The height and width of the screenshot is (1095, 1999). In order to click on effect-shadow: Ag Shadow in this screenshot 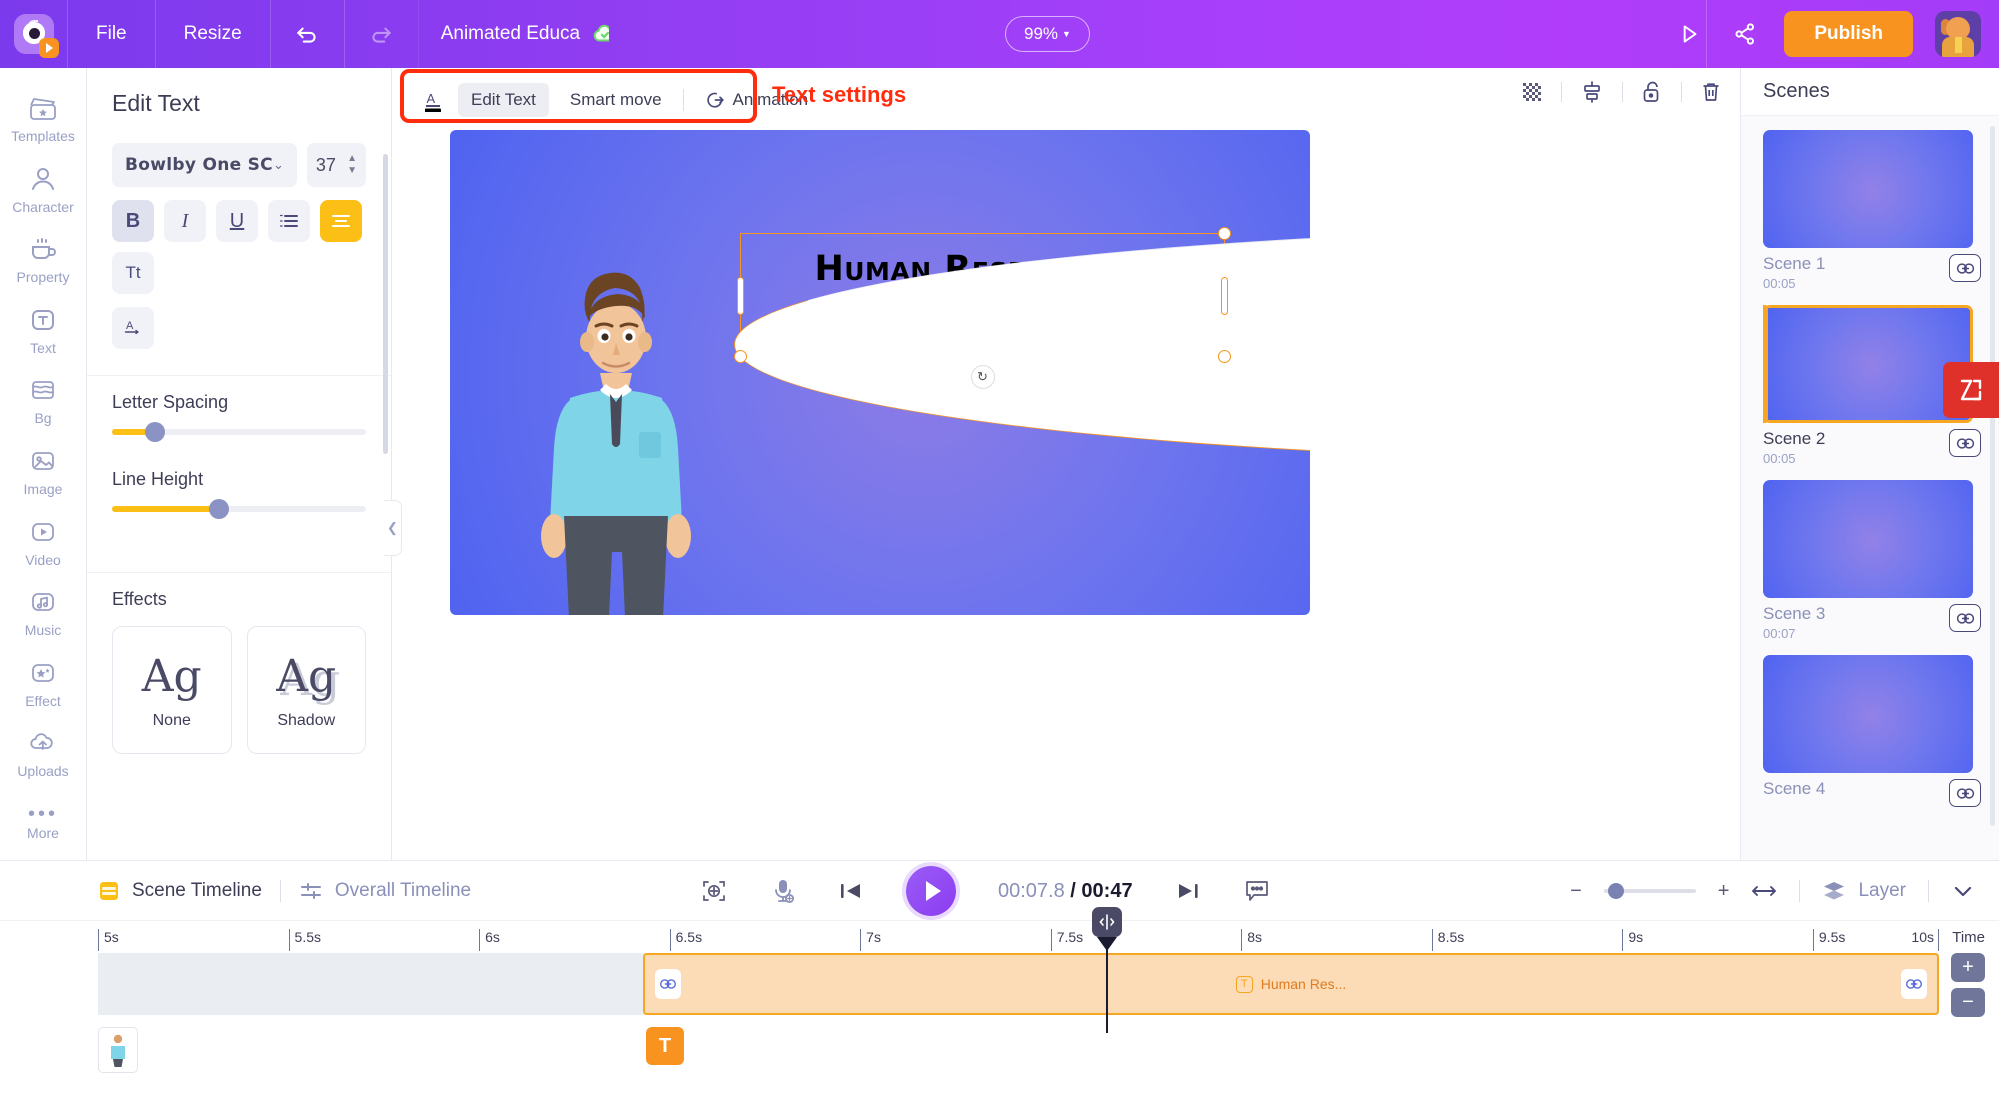, I will do `click(306, 690)`.